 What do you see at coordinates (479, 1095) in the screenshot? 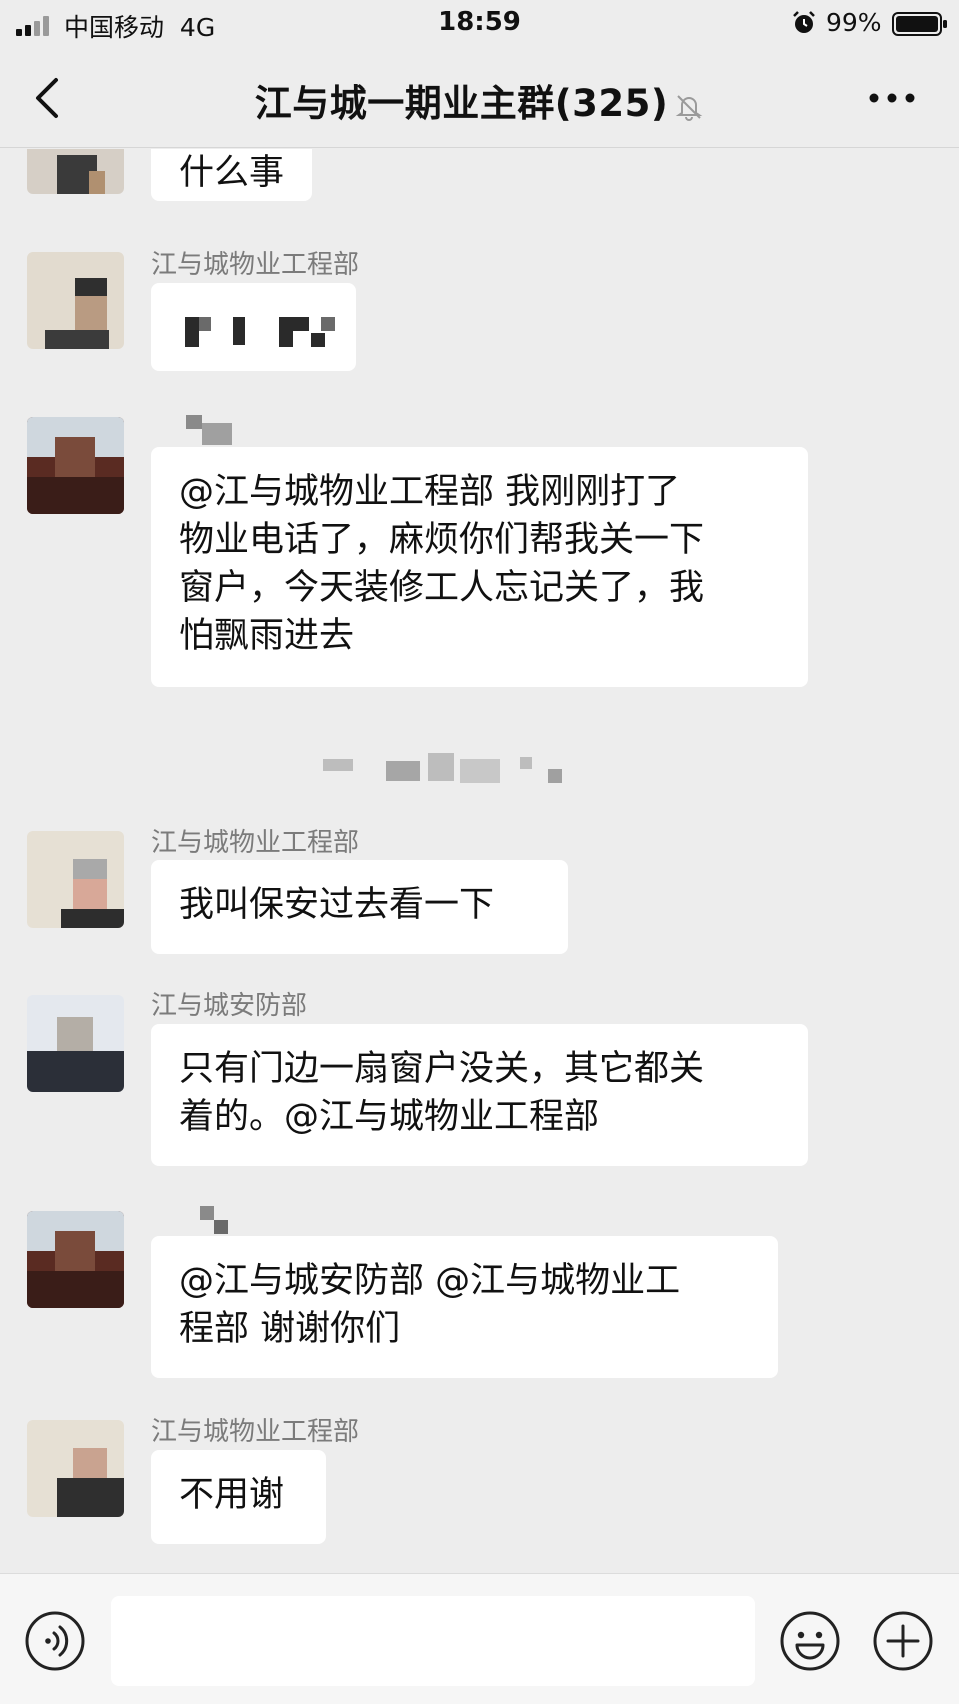
I see `message-bubble: 只有门边一扇窗户没关，其它都关 着的。@江与城物业工程部` at bounding box center [479, 1095].